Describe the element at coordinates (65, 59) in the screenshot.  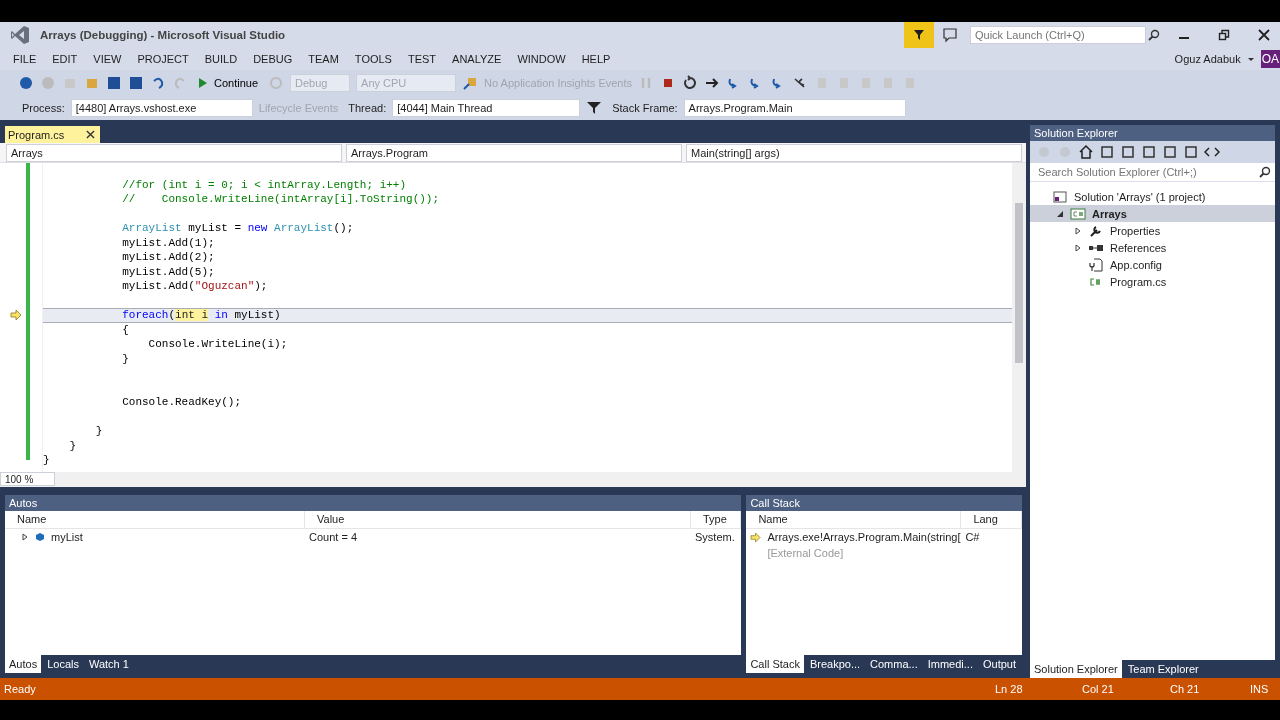
I see `menu-item: EDIT` at that location.